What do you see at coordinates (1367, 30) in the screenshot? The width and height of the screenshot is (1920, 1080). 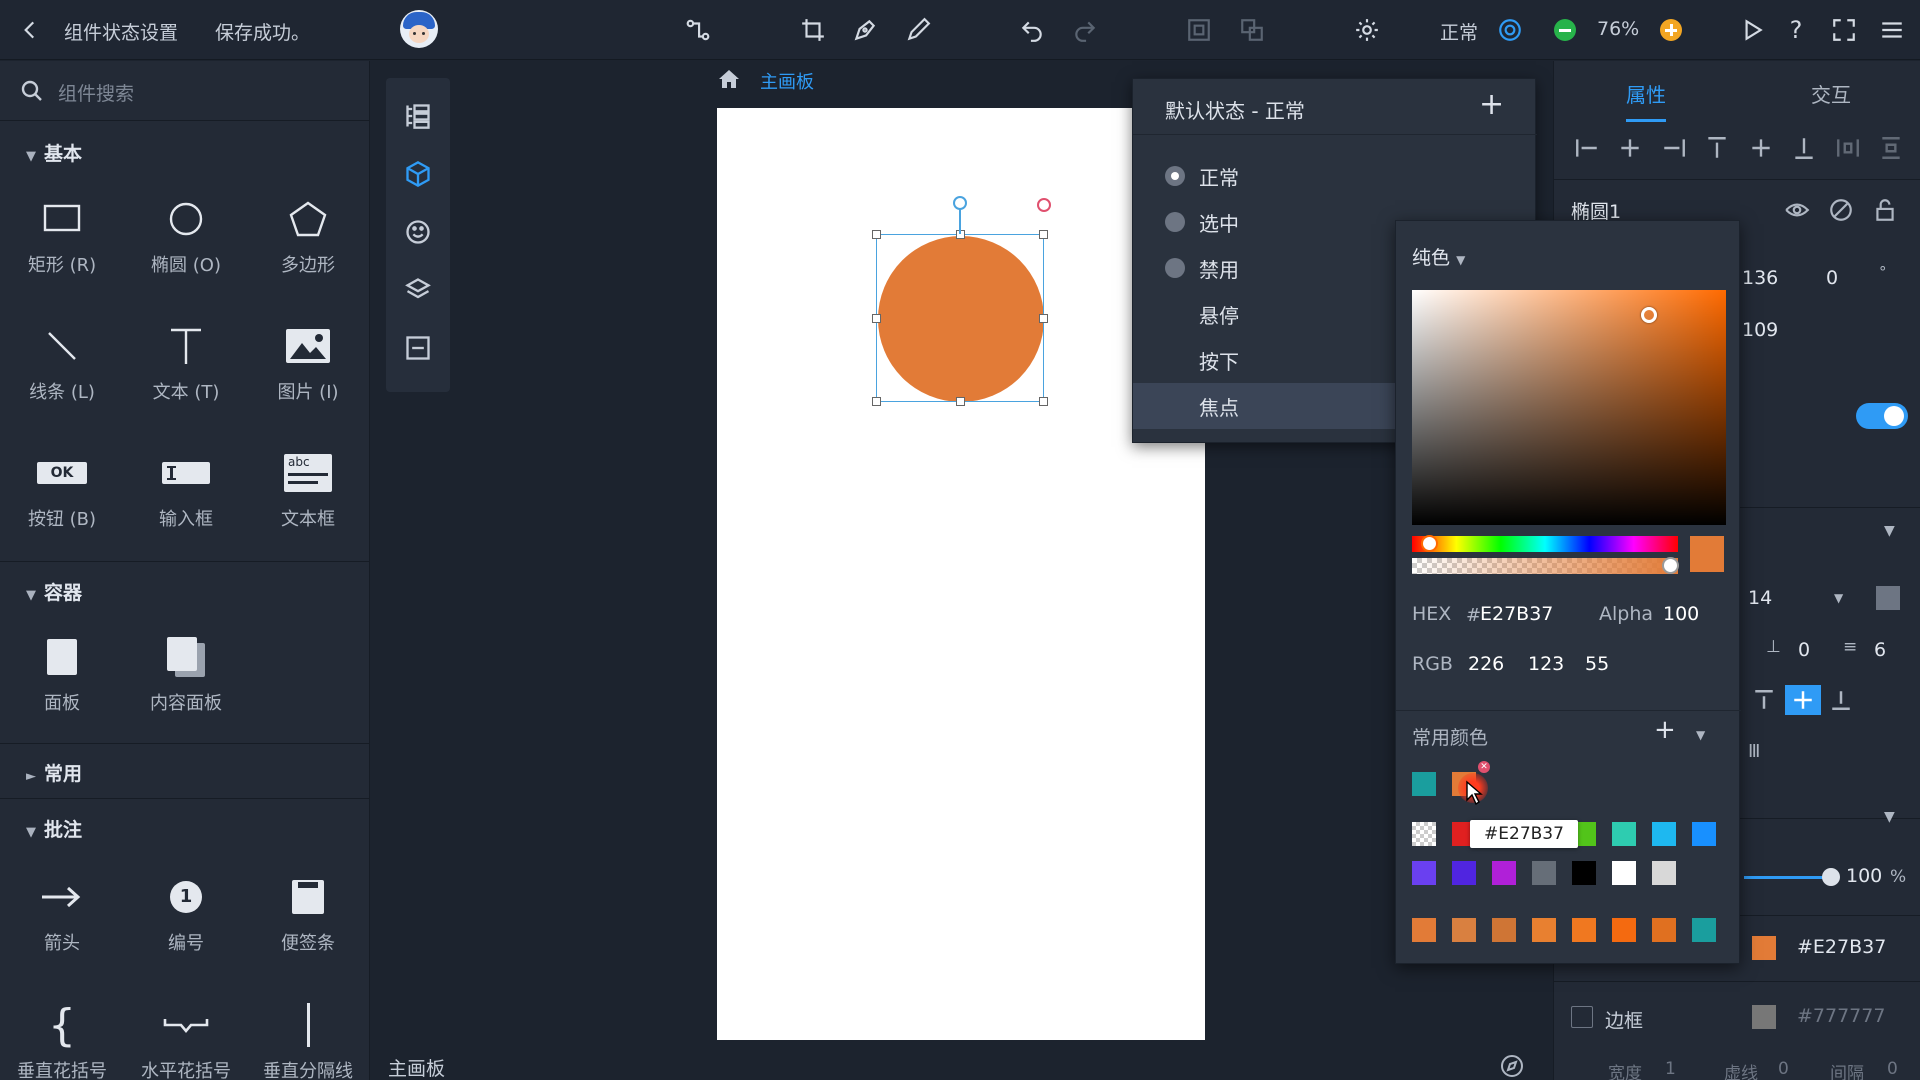 I see `settings-gear-icon` at bounding box center [1367, 30].